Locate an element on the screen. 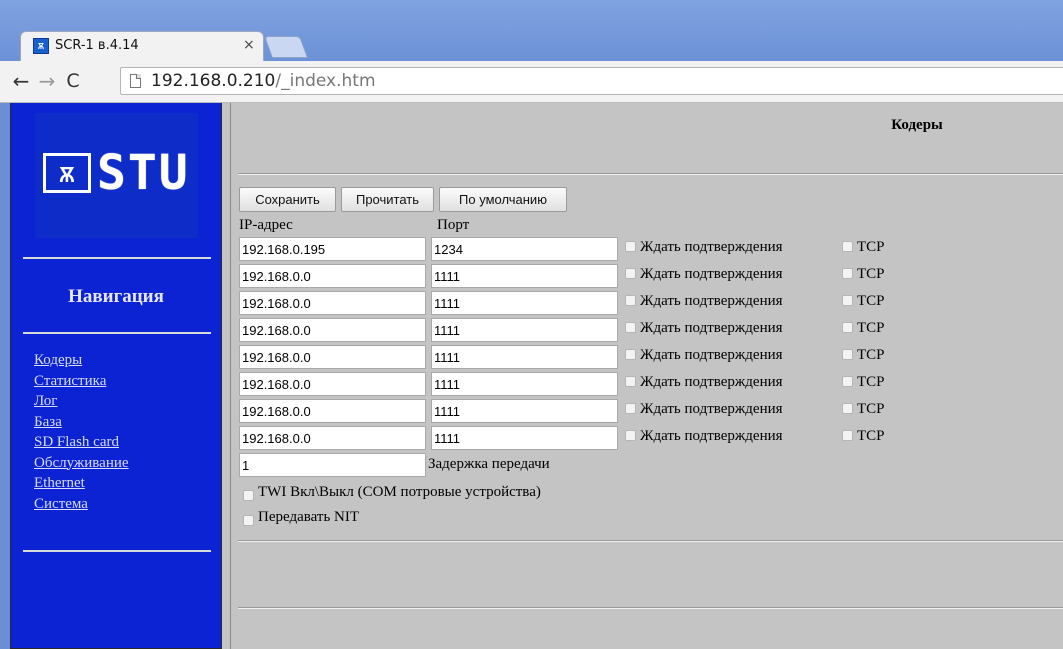  nav-link-system: Система is located at coordinates (61, 504).